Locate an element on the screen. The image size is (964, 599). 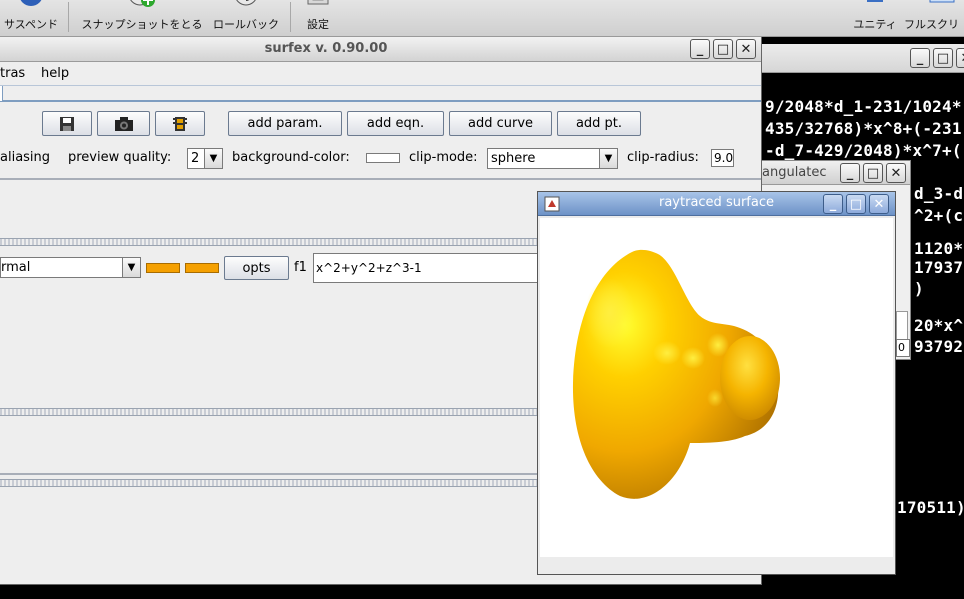
clip-radius-label: clip-radius: is located at coordinates (663, 157).